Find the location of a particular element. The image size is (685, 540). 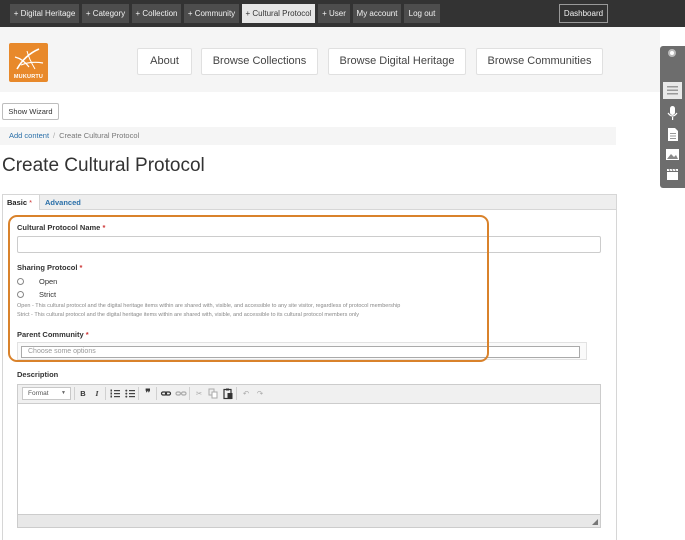

unlink-icon is located at coordinates (181, 393).